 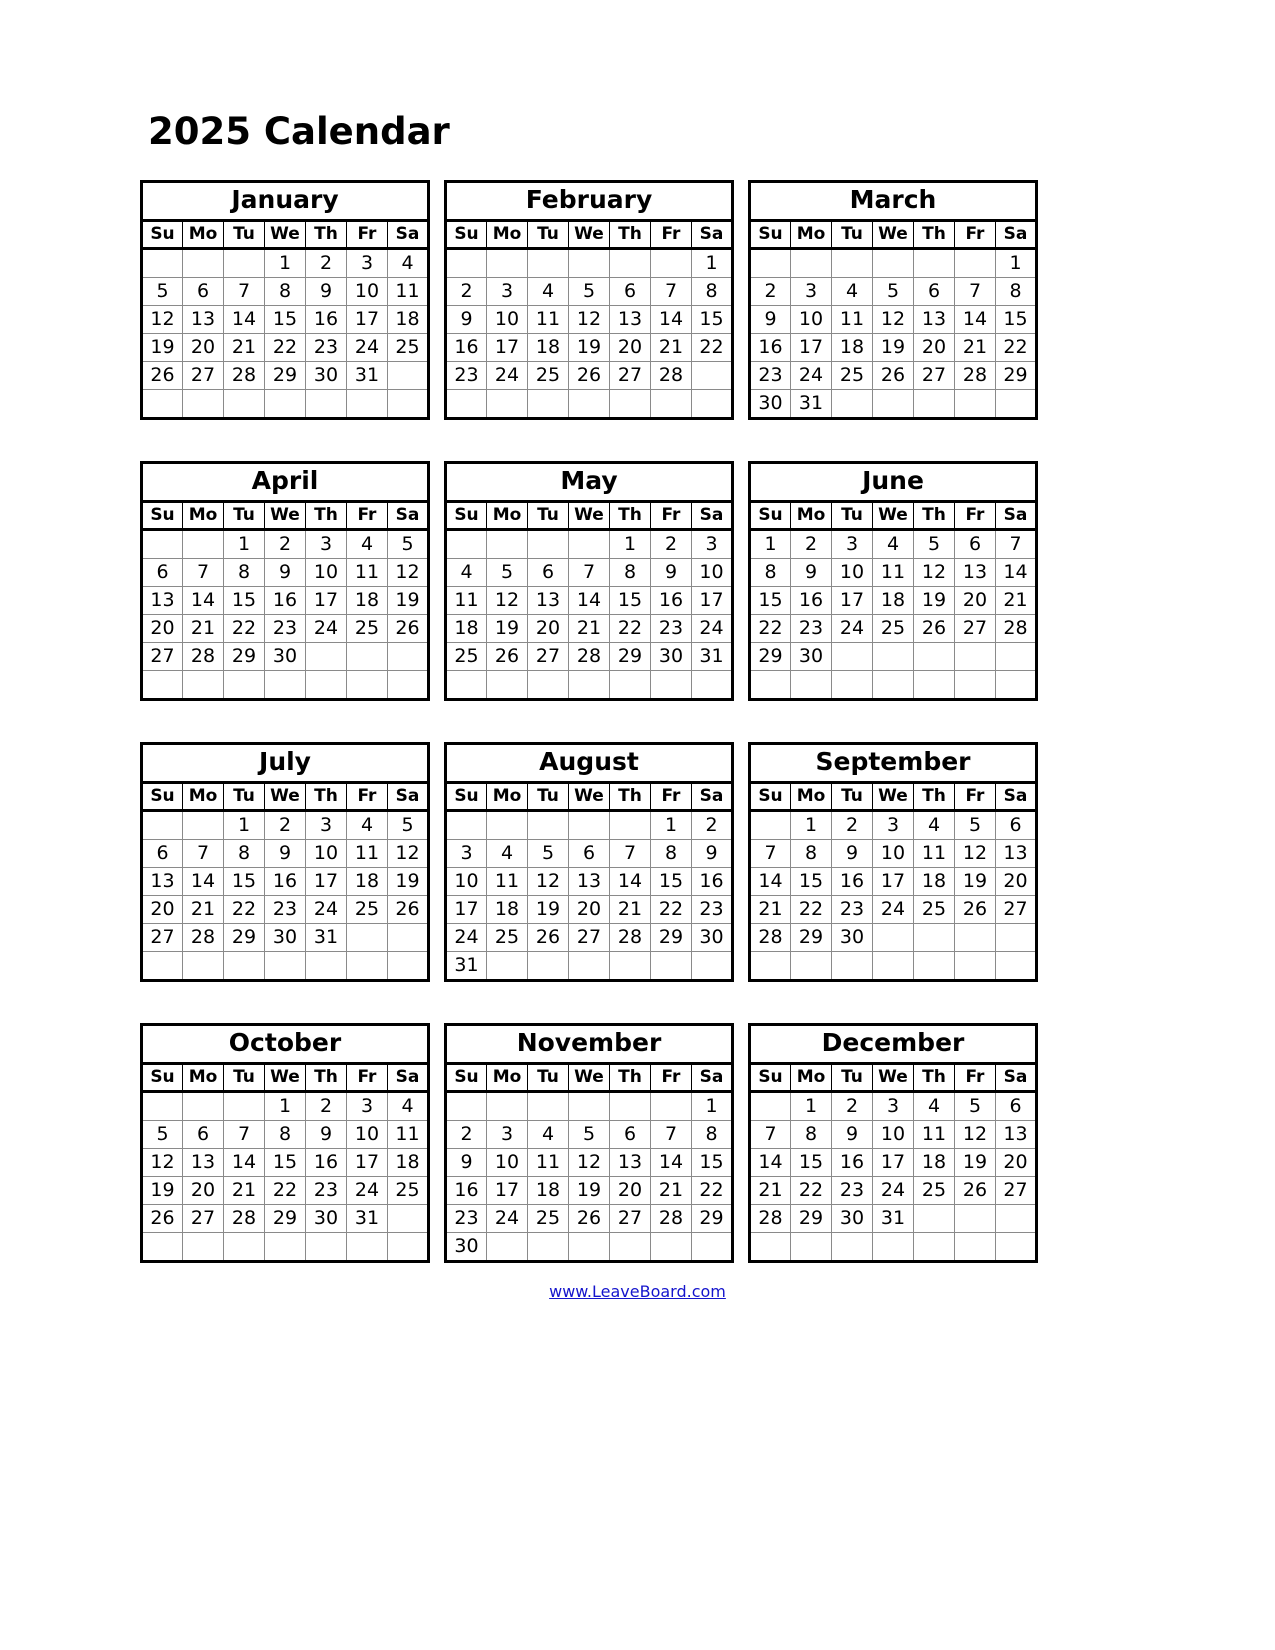 I want to click on day-cell: 2, so click(x=285, y=544).